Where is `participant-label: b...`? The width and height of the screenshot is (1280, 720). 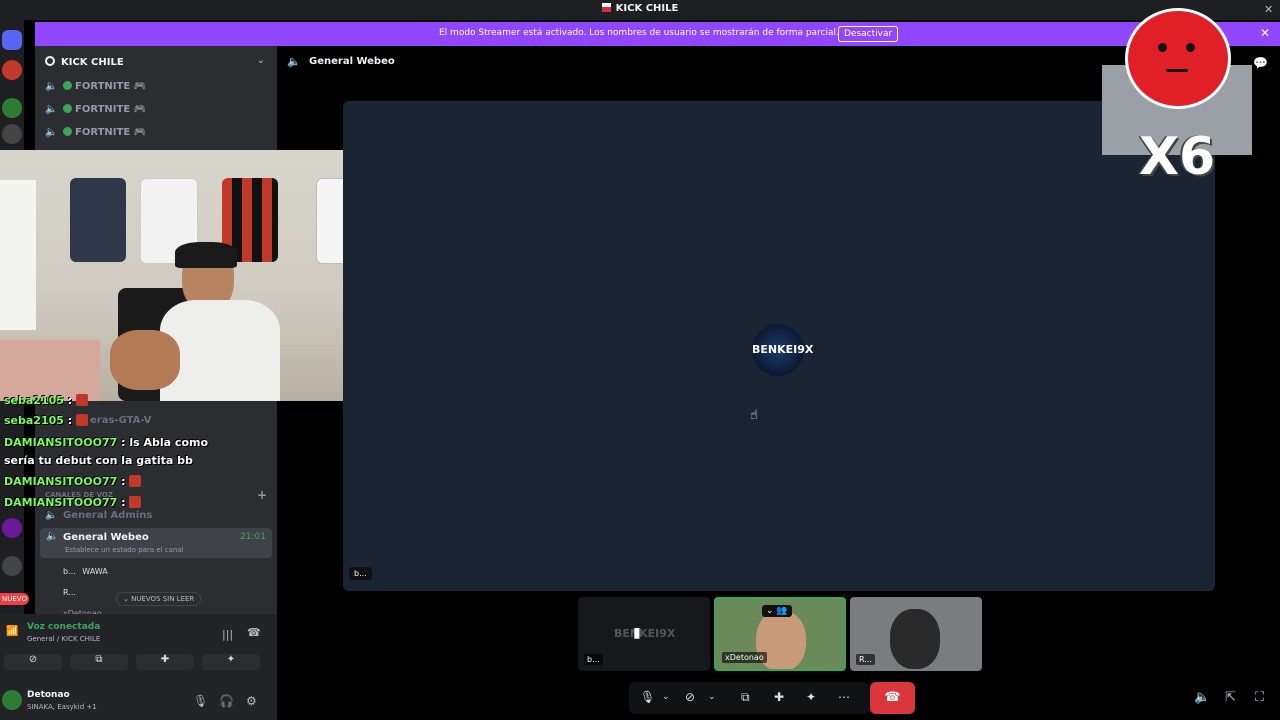 participant-label: b... is located at coordinates (360, 573).